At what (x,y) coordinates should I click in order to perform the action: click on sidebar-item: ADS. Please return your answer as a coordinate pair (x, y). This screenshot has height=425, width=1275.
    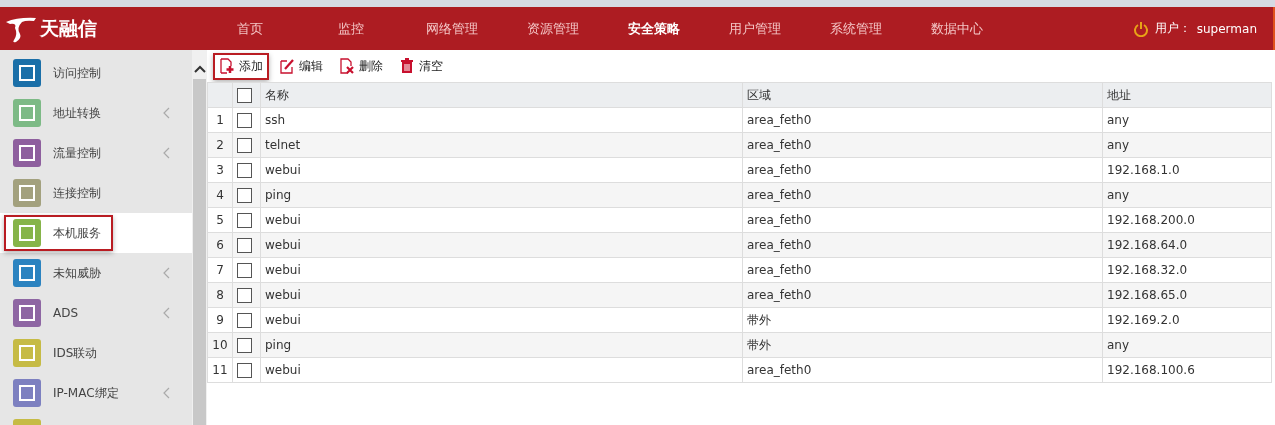
    Looking at the image, I should click on (66, 313).